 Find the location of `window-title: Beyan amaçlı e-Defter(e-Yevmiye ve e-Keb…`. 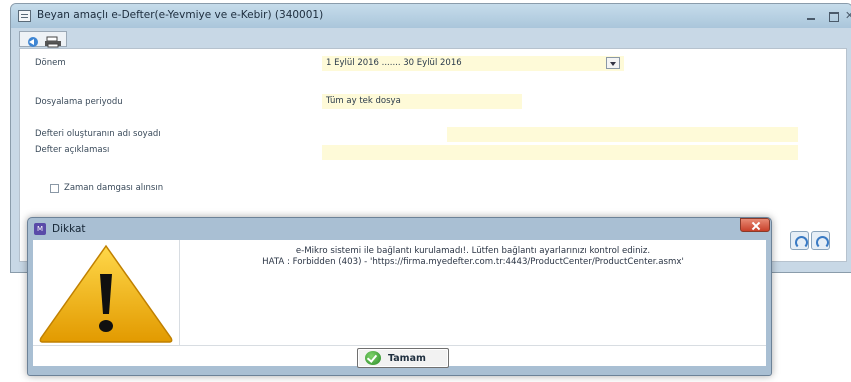

window-title: Beyan amaçlı e-Defter(e-Yevmiye ve e-Keb… is located at coordinates (180, 15).